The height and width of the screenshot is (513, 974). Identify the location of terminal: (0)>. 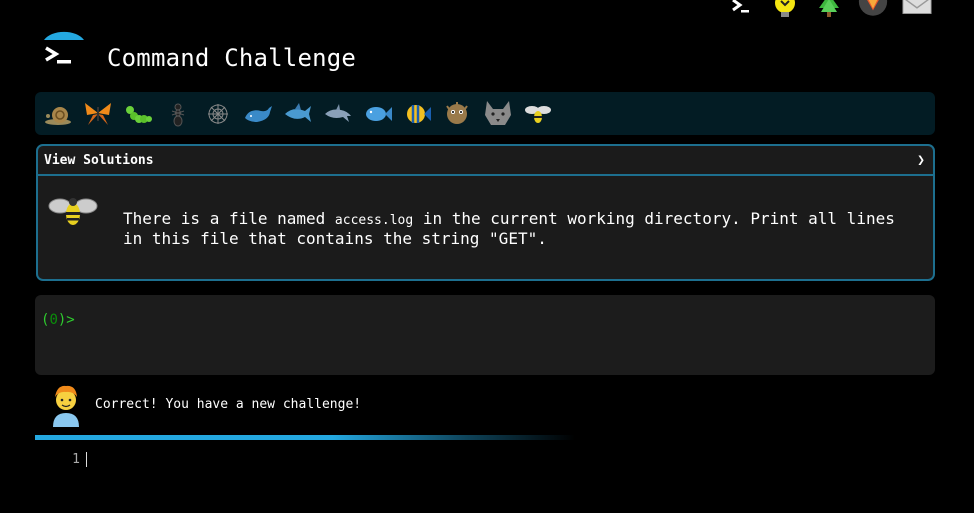
(485, 335).